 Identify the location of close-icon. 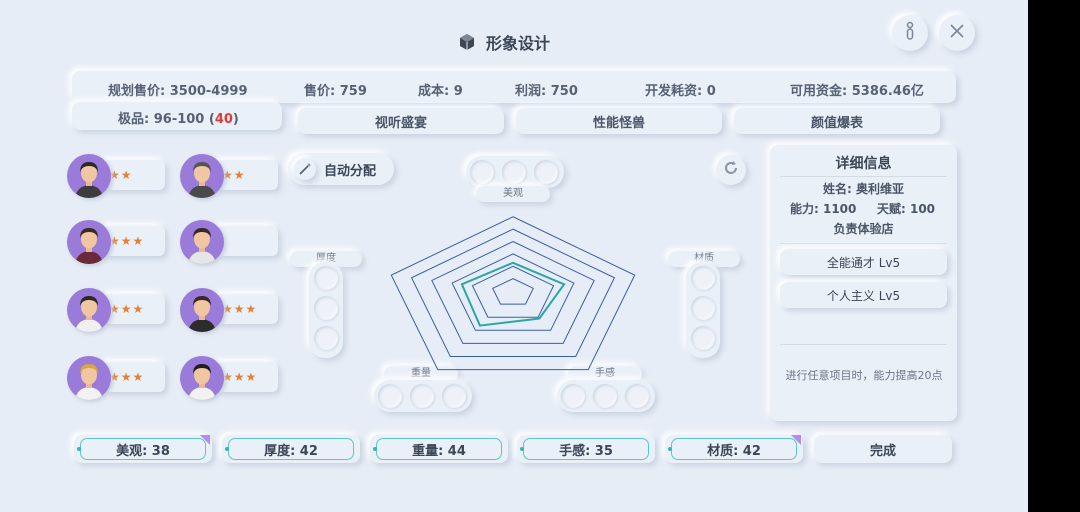
(957, 33).